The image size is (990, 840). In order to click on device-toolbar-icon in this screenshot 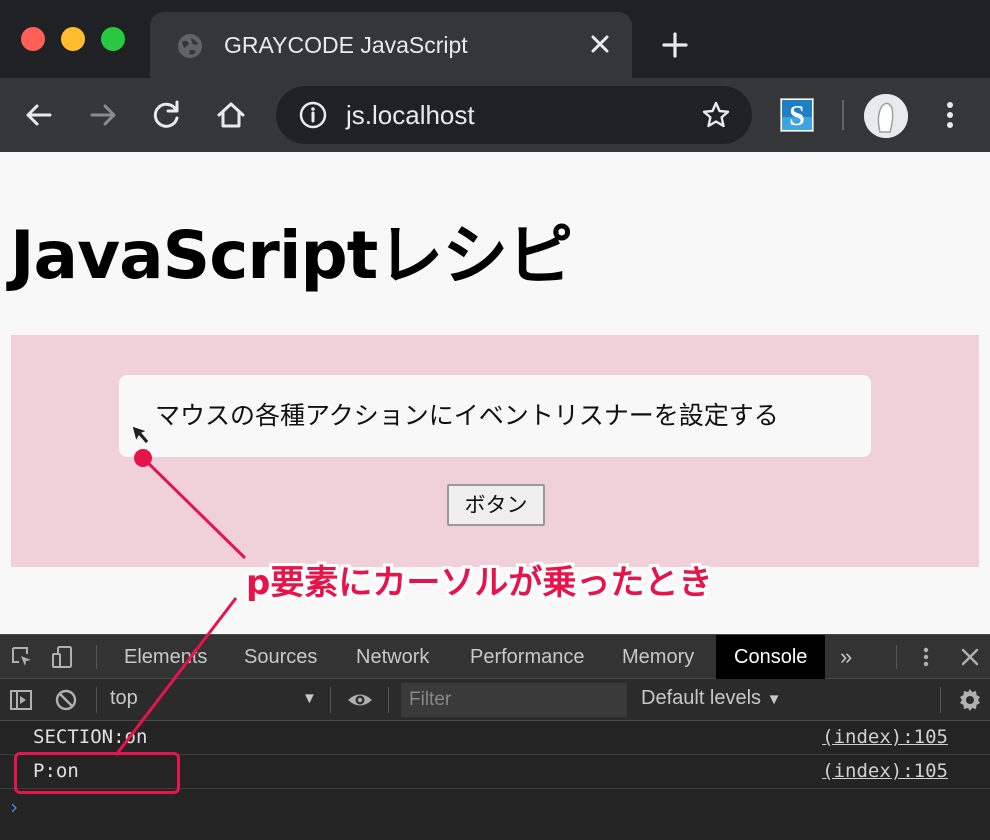, I will do `click(62, 657)`.